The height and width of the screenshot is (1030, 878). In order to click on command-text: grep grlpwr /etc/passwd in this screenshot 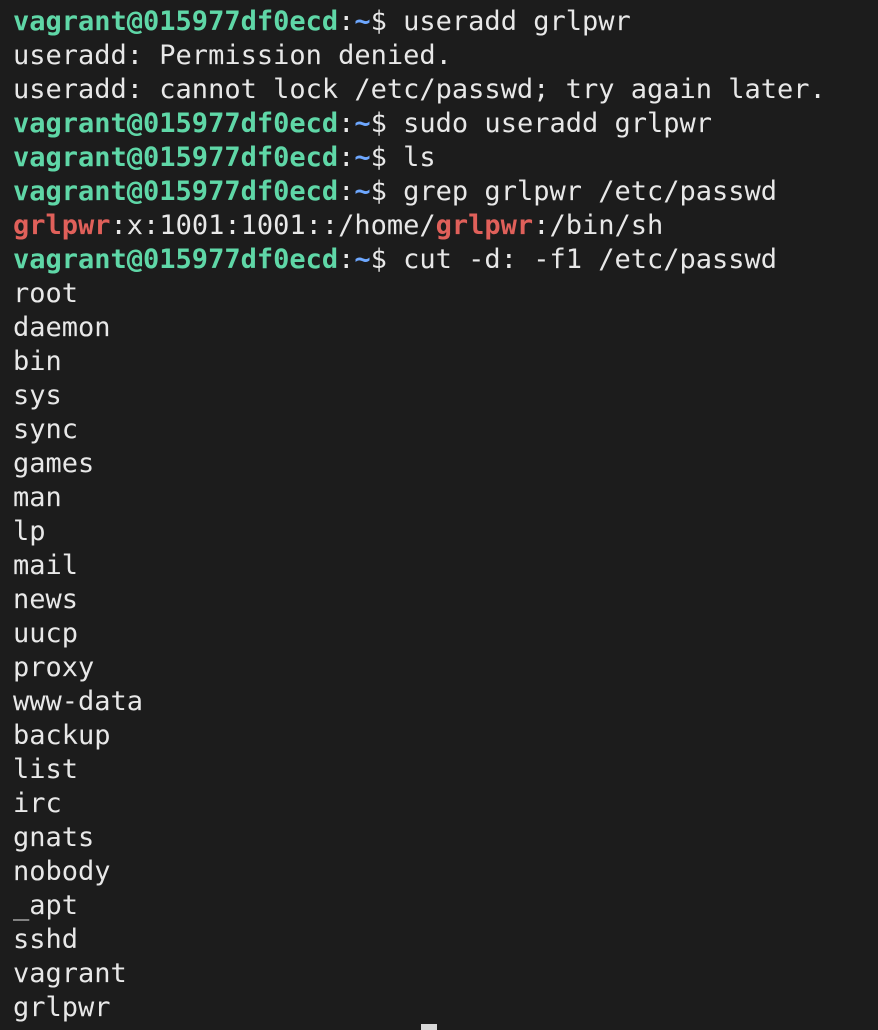, I will do `click(590, 191)`.